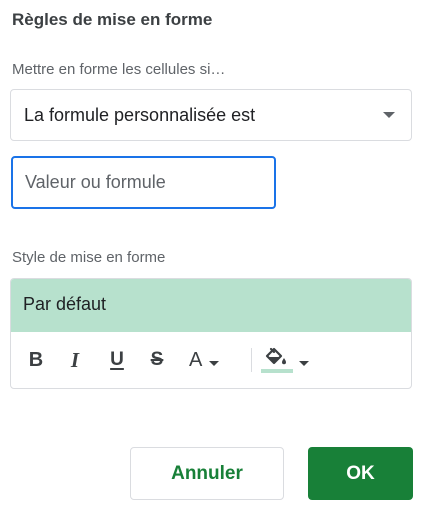 This screenshot has width=430, height=512. I want to click on fill-color-button, so click(287, 360).